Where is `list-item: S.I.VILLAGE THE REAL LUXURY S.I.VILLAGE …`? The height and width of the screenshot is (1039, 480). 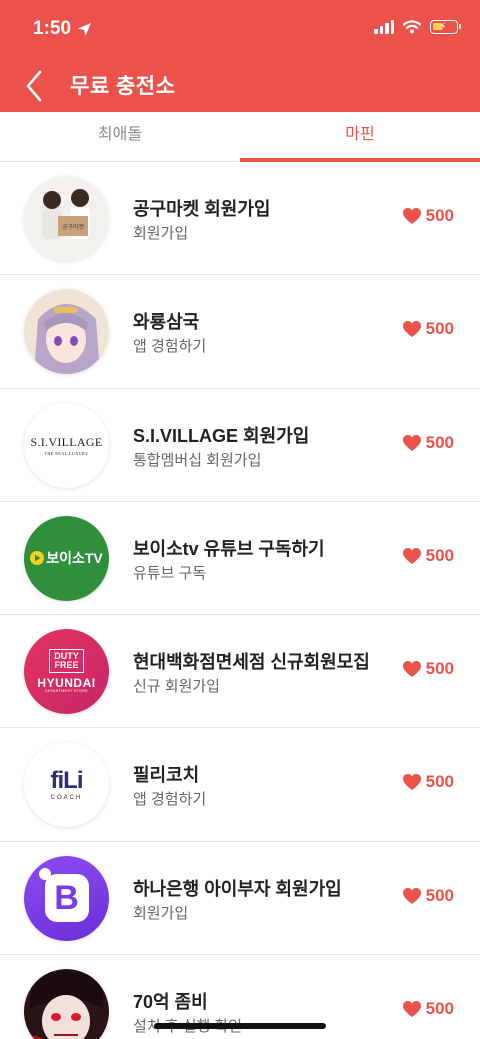
list-item: S.I.VILLAGE THE REAL LUXURY S.I.VILLAGE … is located at coordinates (240, 445).